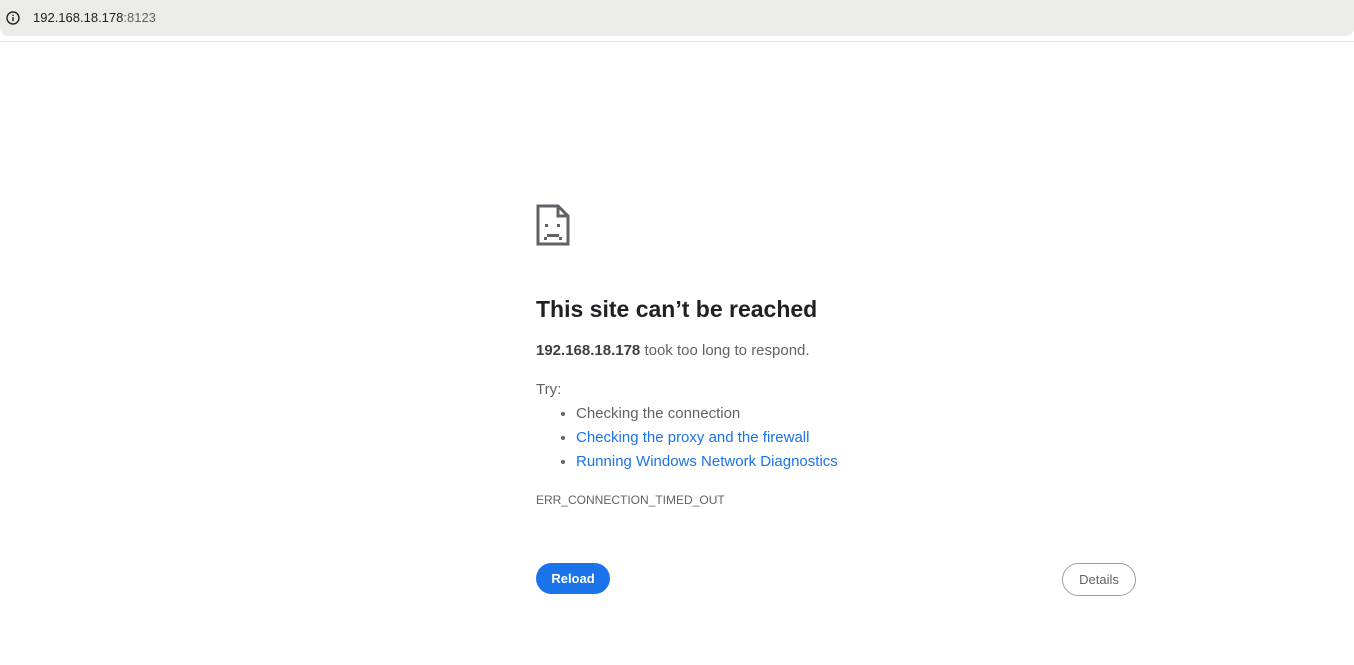 The height and width of the screenshot is (665, 1354). Describe the element at coordinates (553, 225) in the screenshot. I see `sad-page-icon` at that location.